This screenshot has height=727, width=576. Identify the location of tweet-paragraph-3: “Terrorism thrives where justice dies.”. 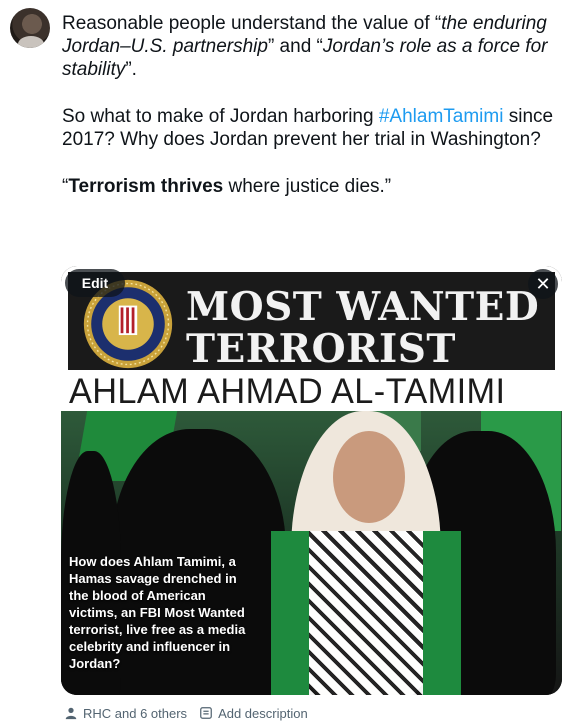
(310, 186).